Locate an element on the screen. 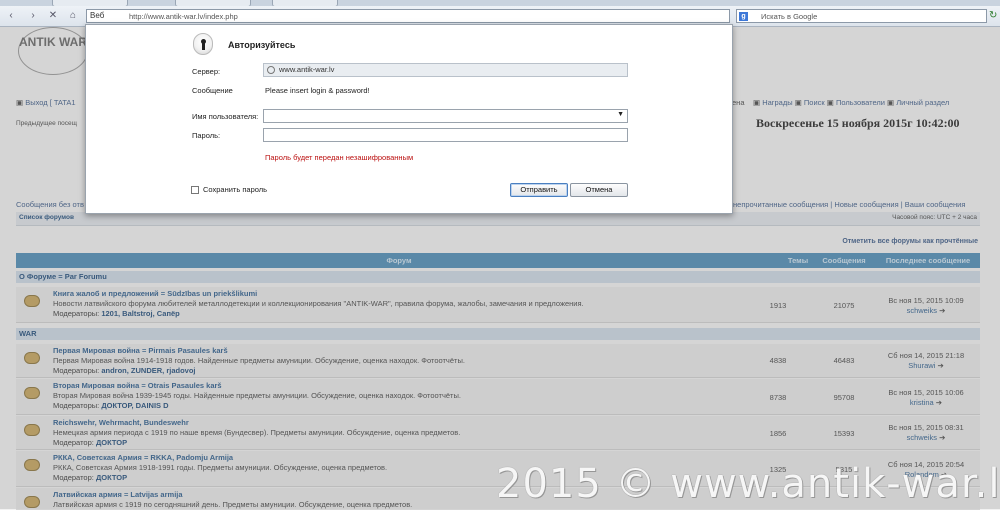 The width and height of the screenshot is (1000, 510). search-placeholder: Искать в Google is located at coordinates (789, 16).